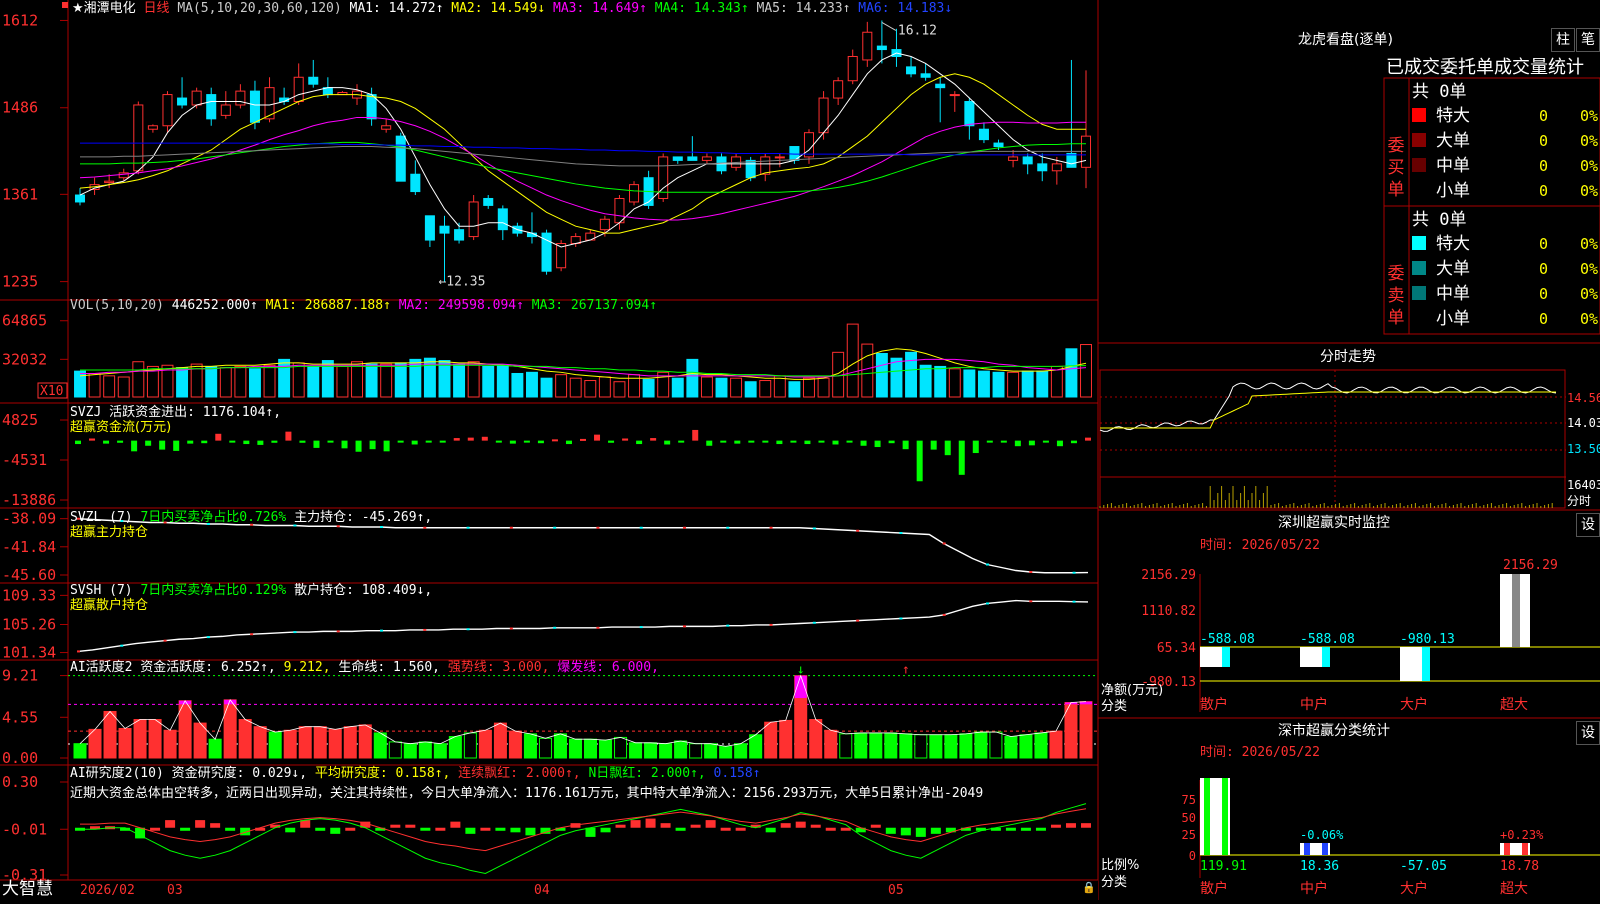 The width and height of the screenshot is (1600, 904). What do you see at coordinates (1327, 639) in the screenshot?
I see `monitor-bar-label-1: -588.08` at bounding box center [1327, 639].